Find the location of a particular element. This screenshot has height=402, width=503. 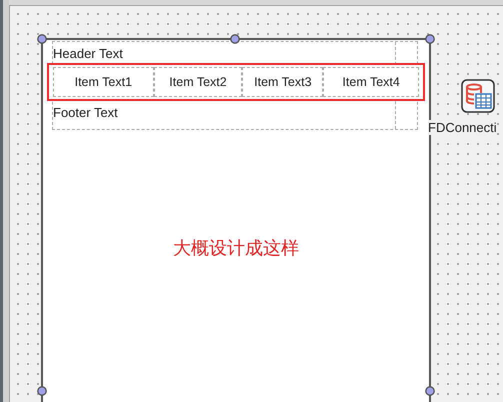

footer-text: Footer Text is located at coordinates (86, 112).